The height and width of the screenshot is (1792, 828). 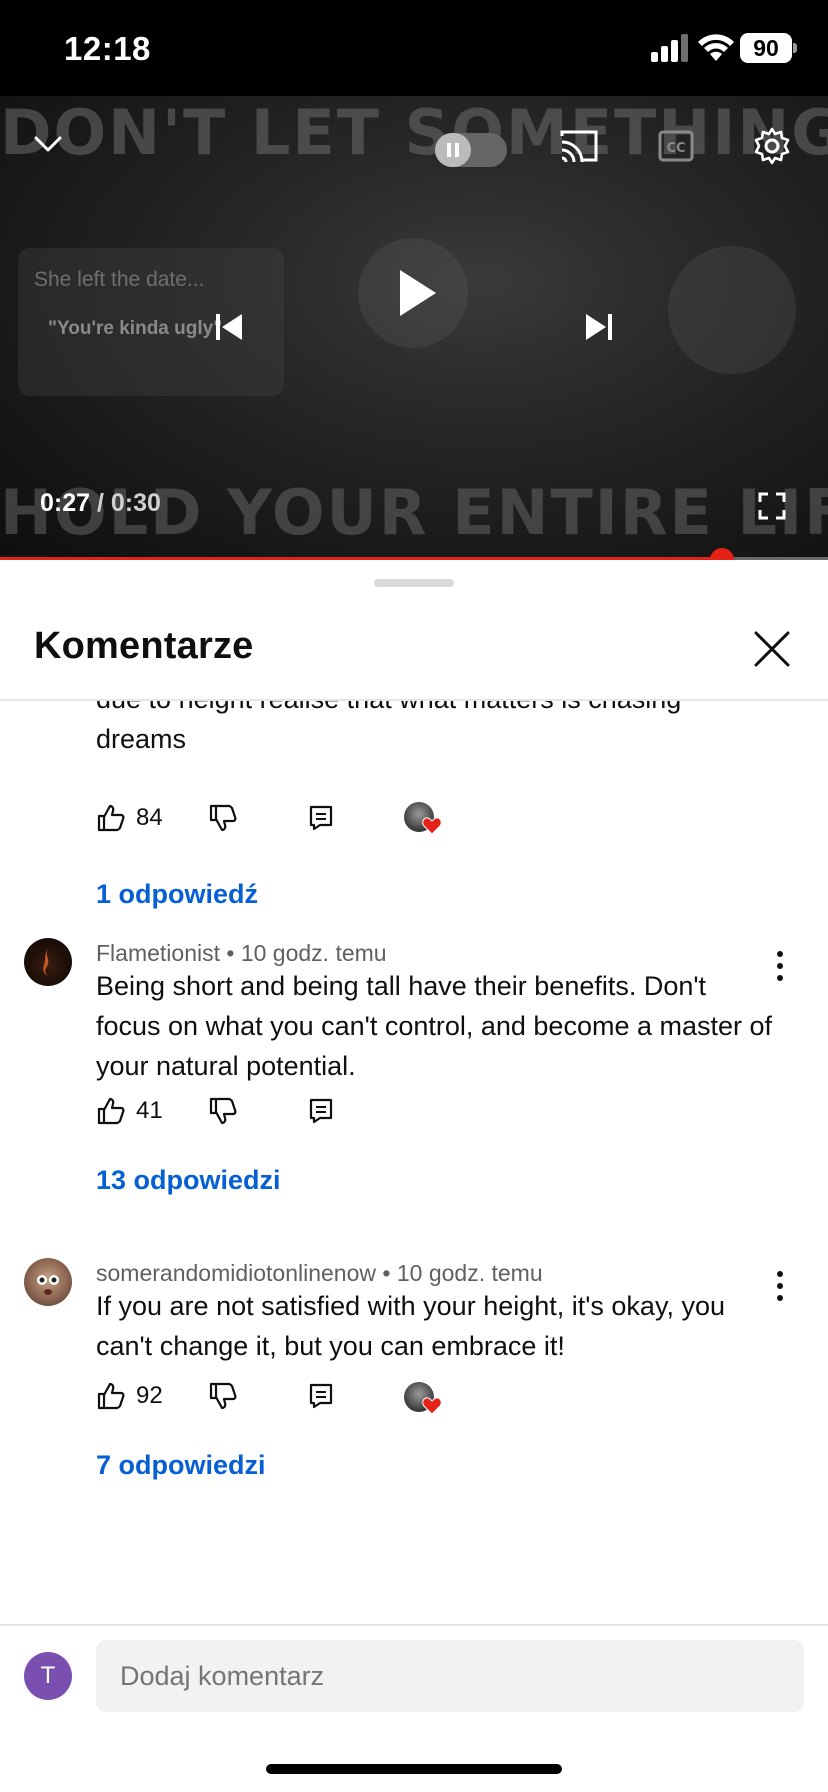 I want to click on previous-icon, so click(x=230, y=327).